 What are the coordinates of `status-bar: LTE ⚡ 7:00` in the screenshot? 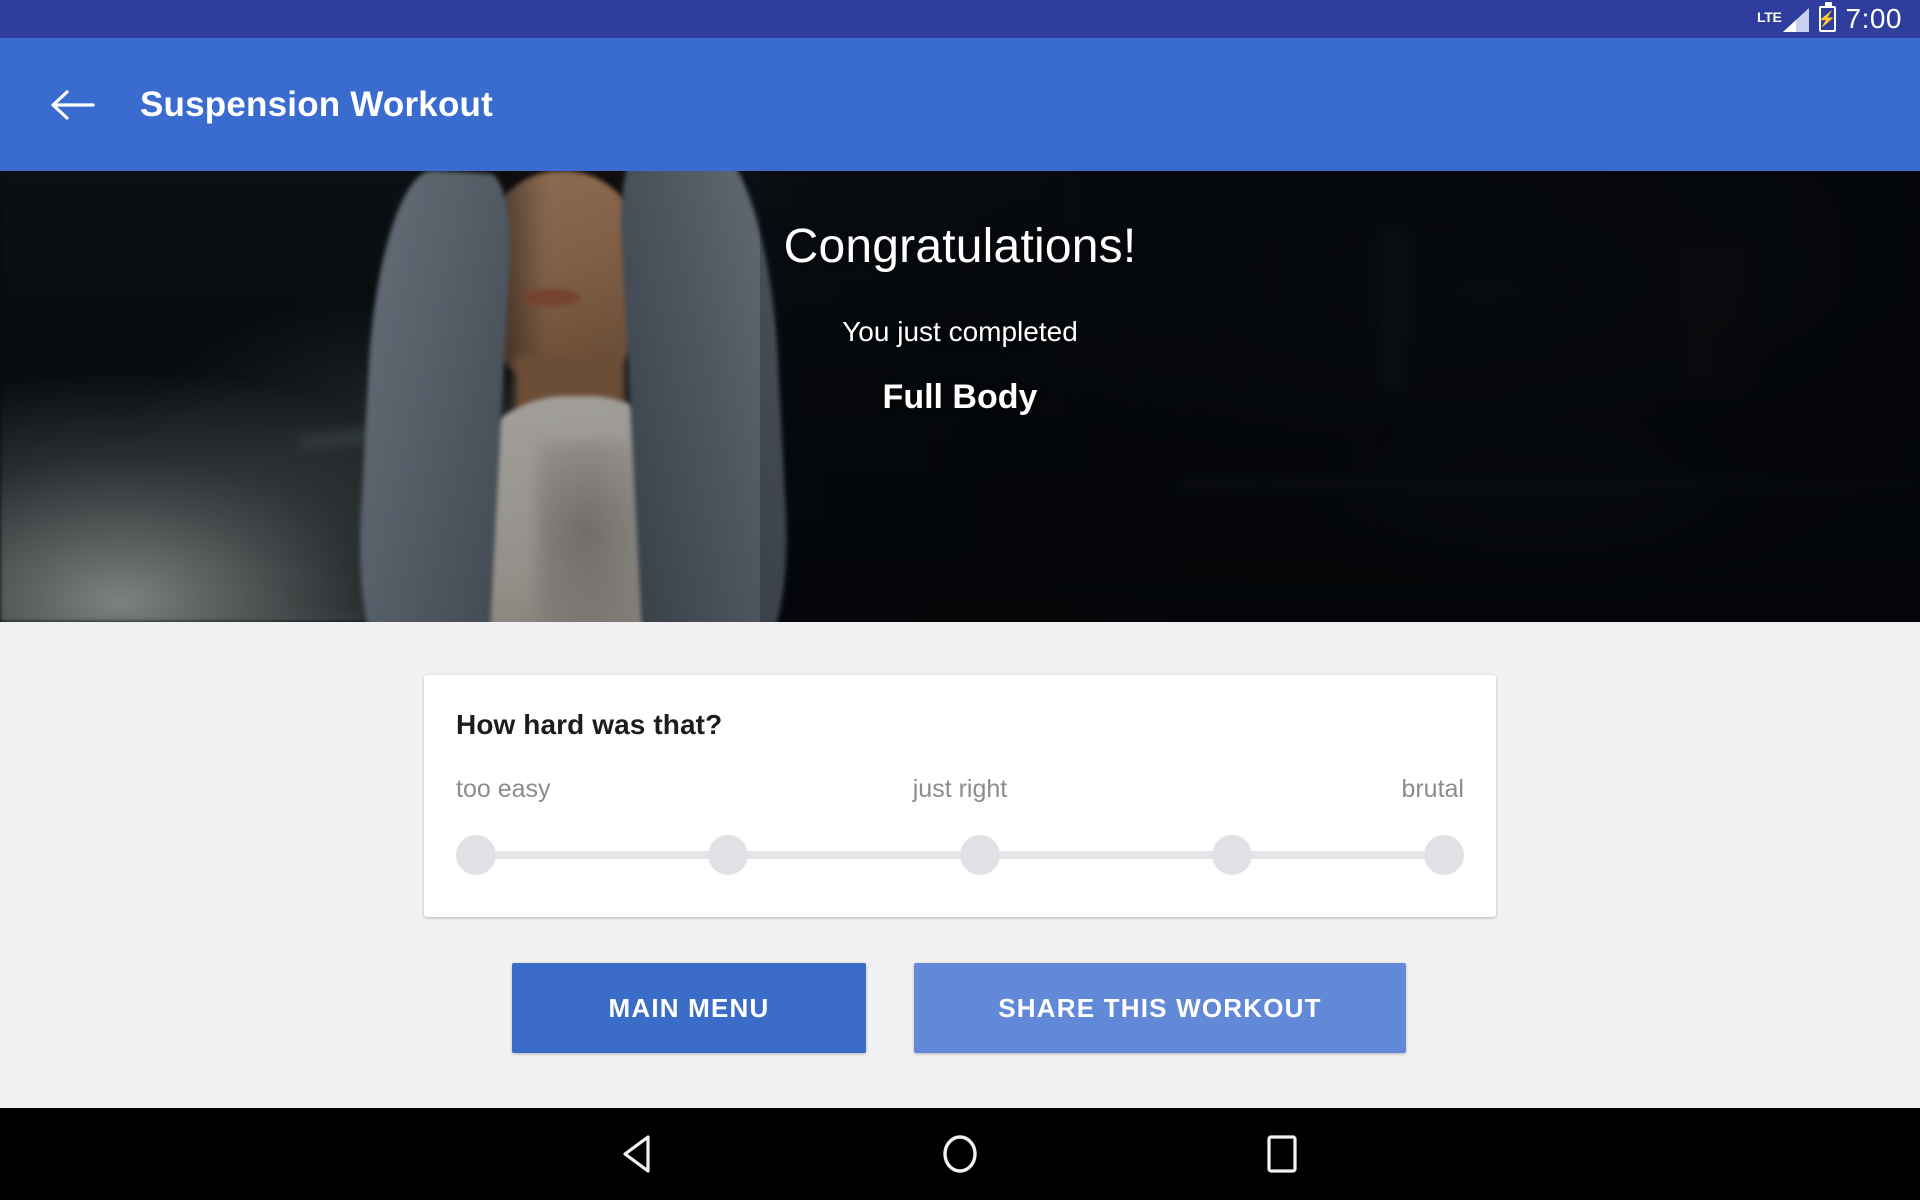 It's located at (960, 19).